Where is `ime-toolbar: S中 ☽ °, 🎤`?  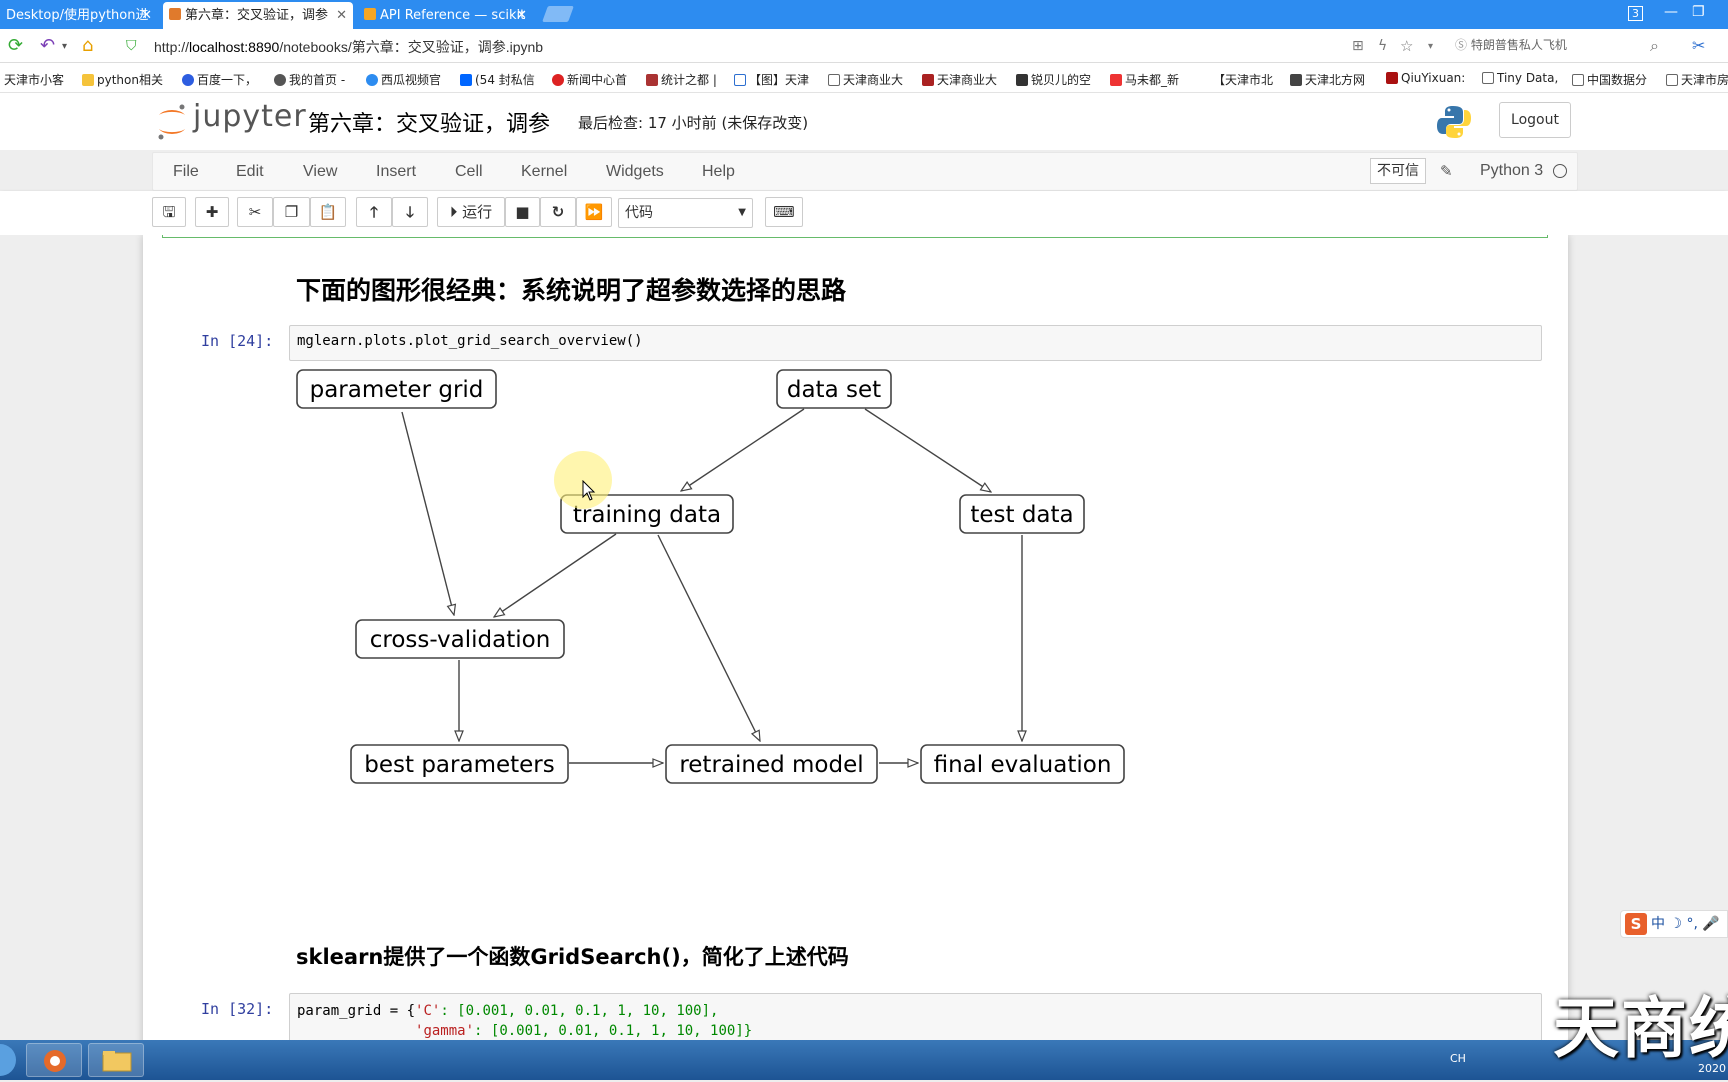
ime-toolbar: S中 ☽ °, 🎤 is located at coordinates (1674, 924).